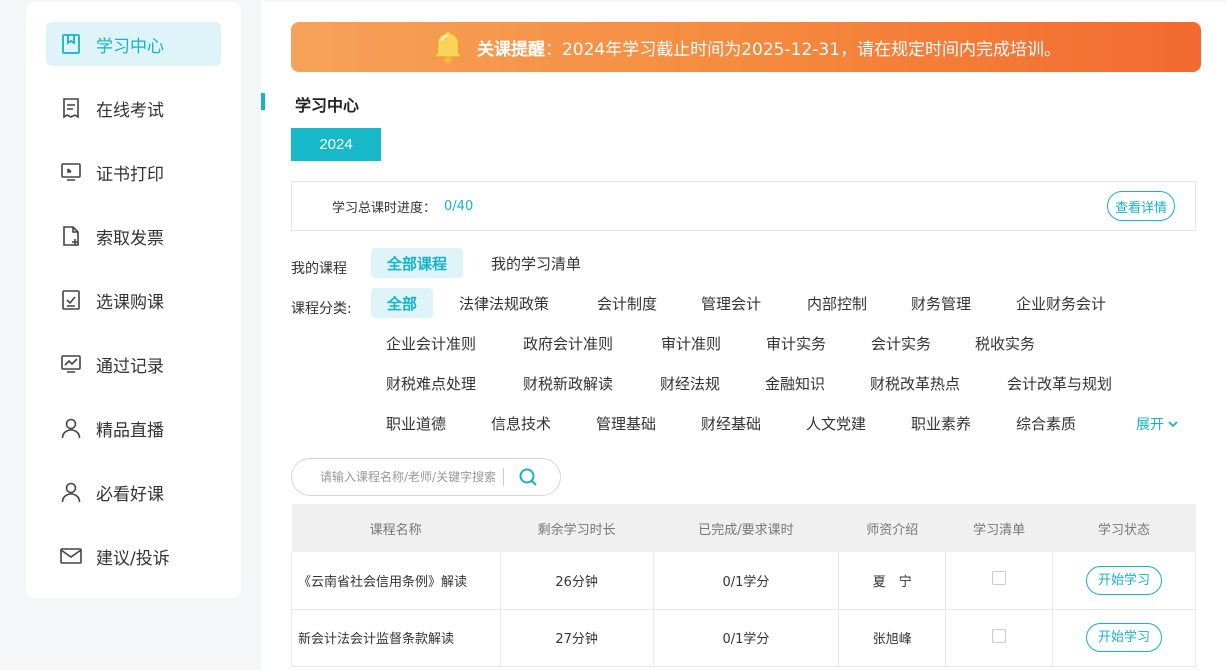 The image size is (1226, 670). I want to click on page-title: 学习中心, so click(327, 105).